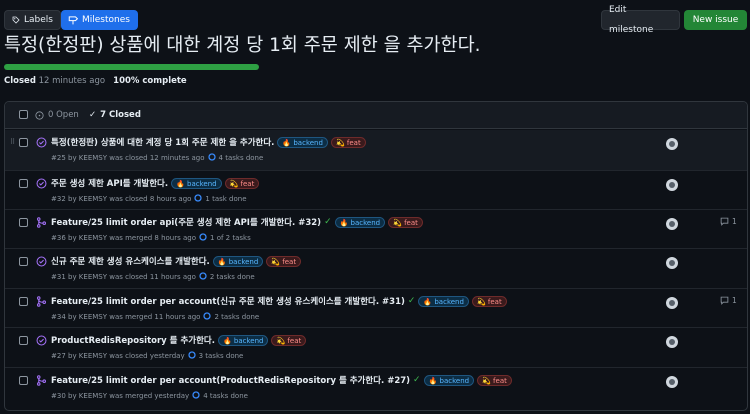 This screenshot has height=414, width=750. I want to click on issue-title-line: 신규 주문 제한 생성 유스케이스를 개발한다. 🔥 backend 💫 feat, so click(176, 261).